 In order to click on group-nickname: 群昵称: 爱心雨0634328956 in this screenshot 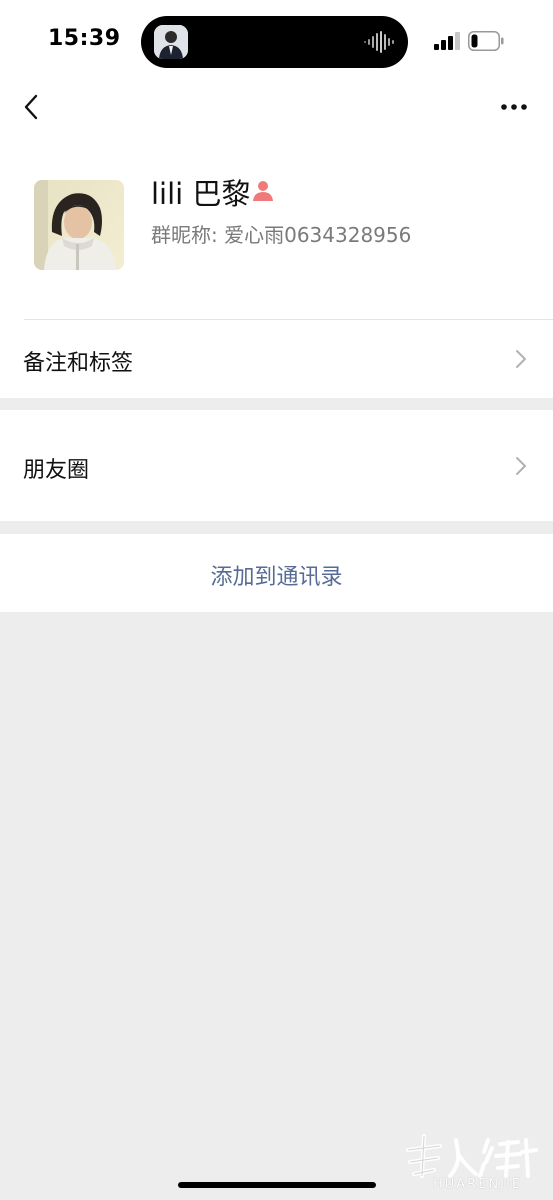, I will do `click(281, 233)`.